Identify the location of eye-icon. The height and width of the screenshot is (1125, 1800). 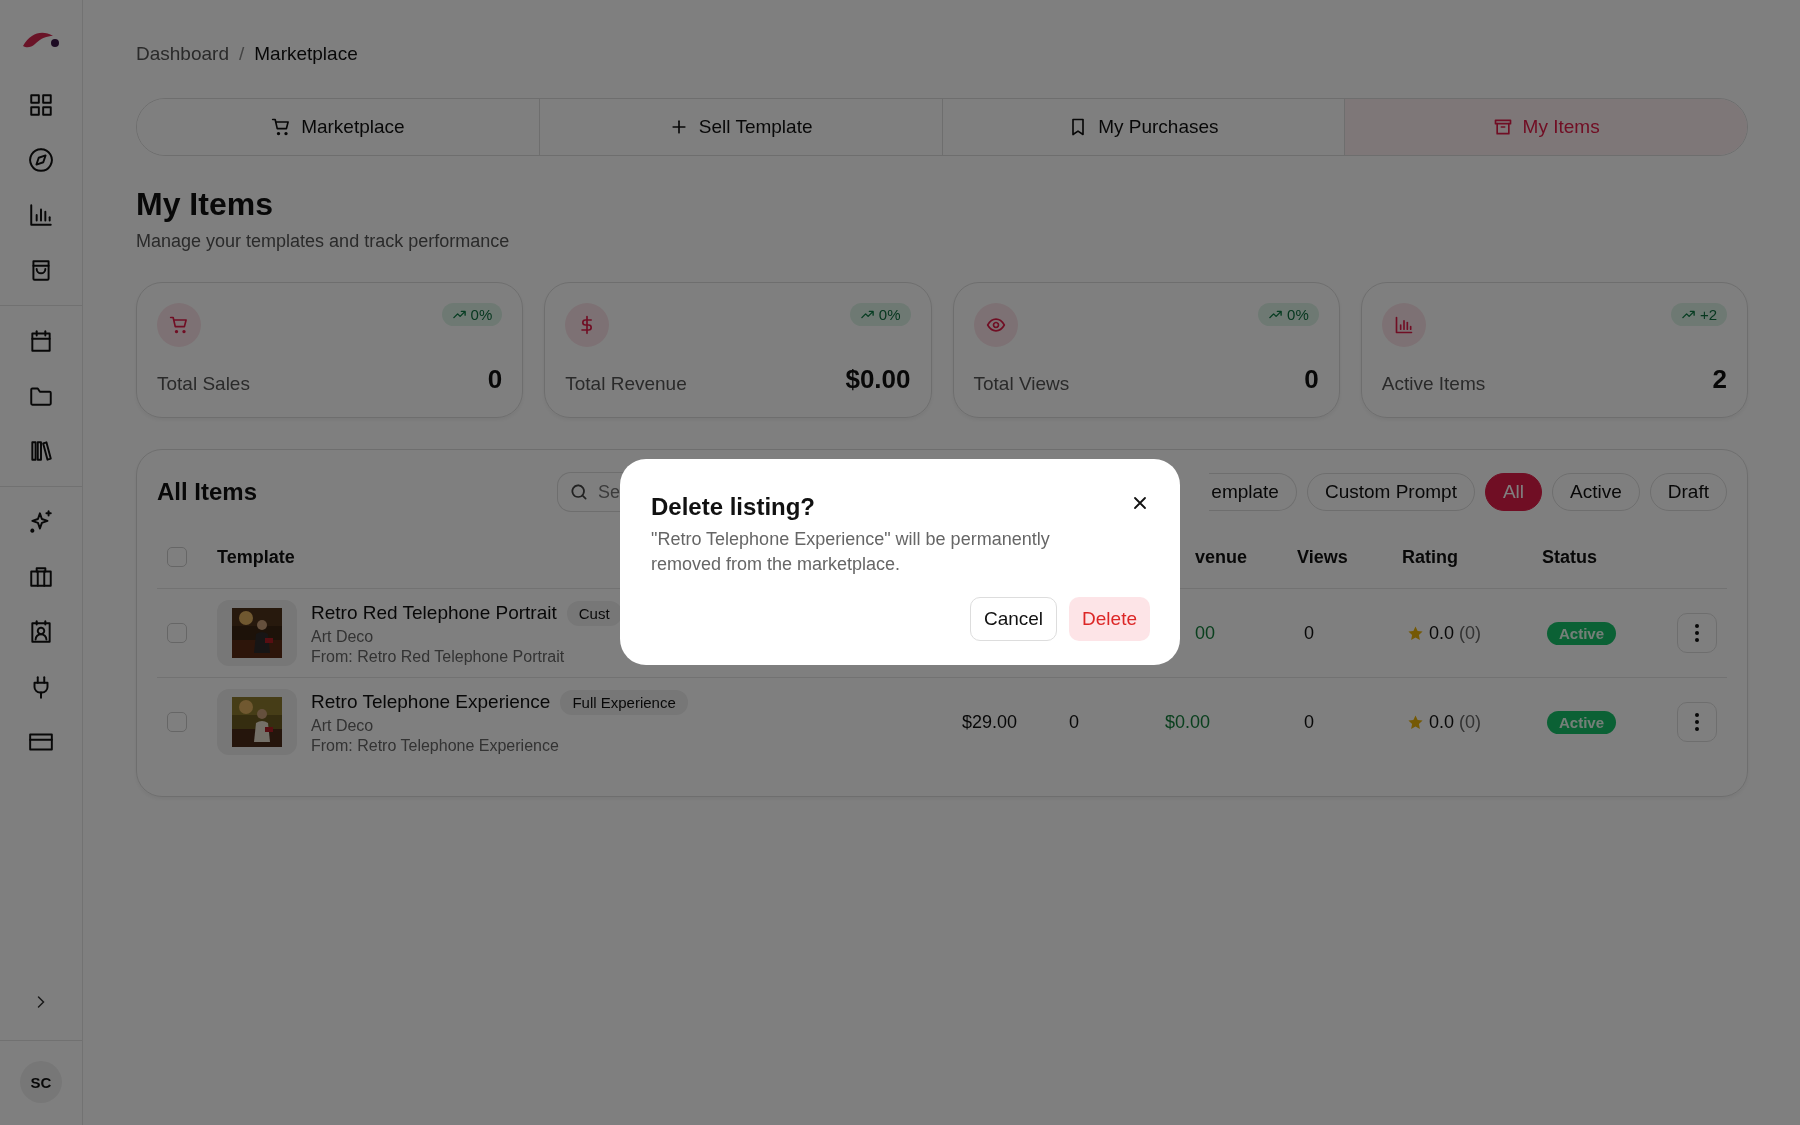
(995, 325).